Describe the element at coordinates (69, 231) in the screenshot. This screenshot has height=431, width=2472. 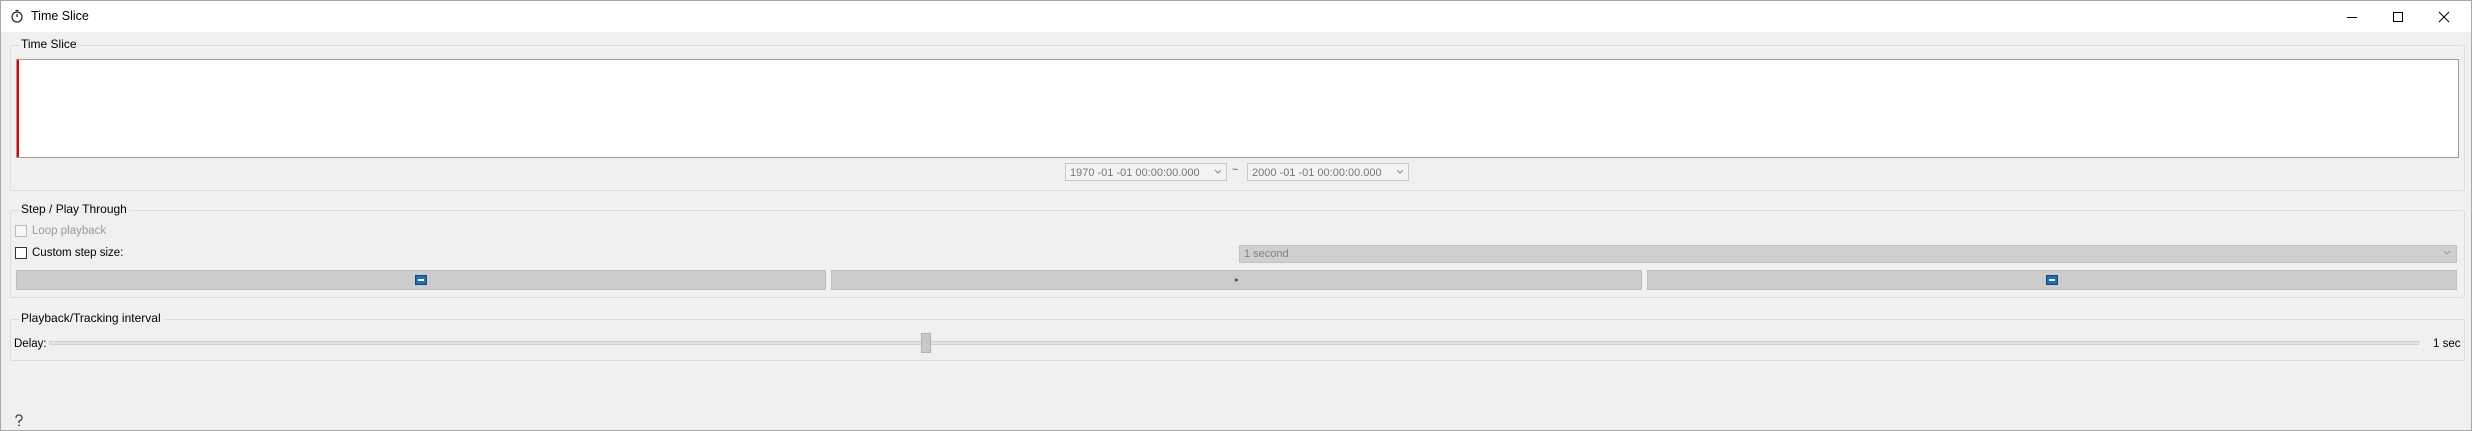
I see `loop-playback-label: Loop playback` at that location.